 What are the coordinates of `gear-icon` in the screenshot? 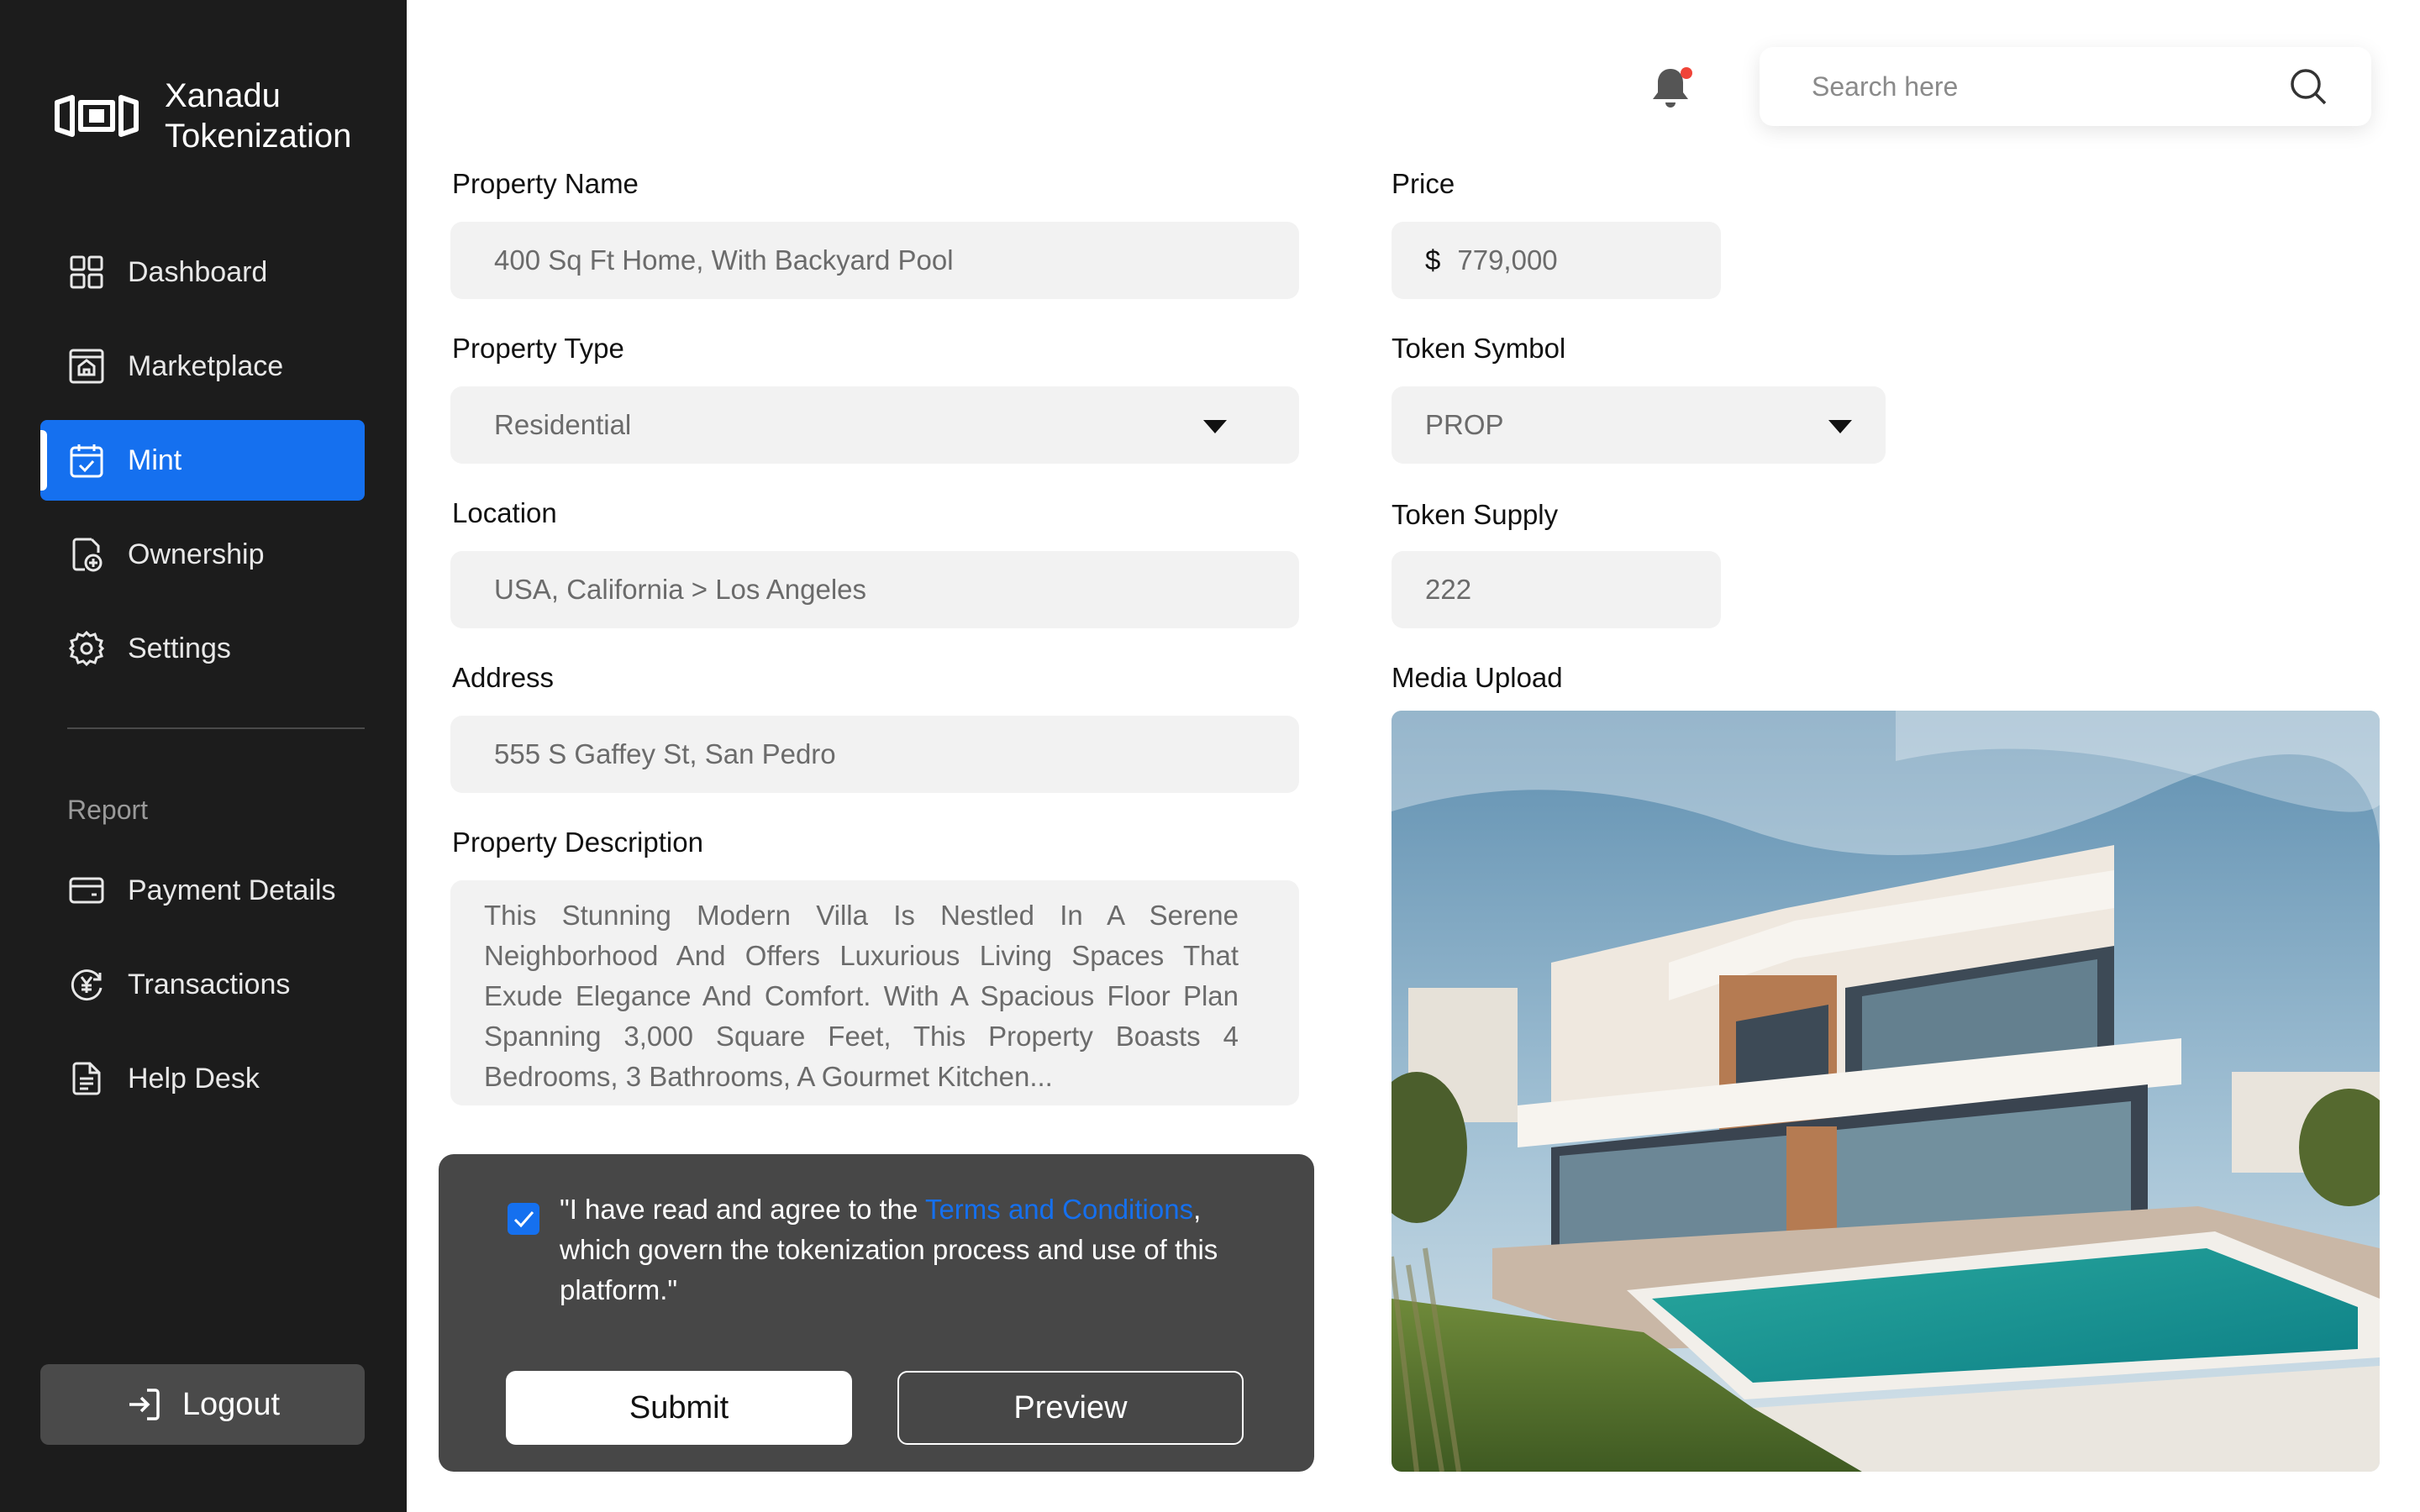 It's located at (86, 648).